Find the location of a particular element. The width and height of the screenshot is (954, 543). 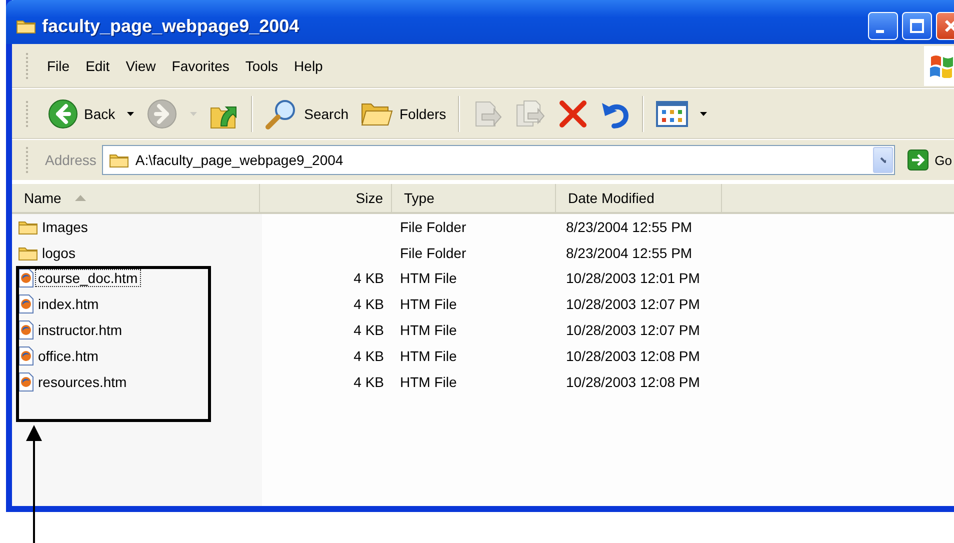

address-field: A:\faculty_page_webpage9_2004 is located at coordinates (498, 160).